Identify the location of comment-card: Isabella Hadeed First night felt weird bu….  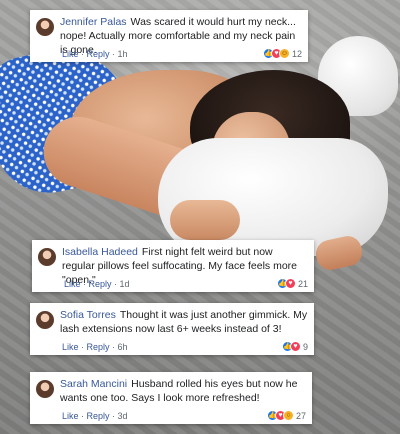
(173, 266).